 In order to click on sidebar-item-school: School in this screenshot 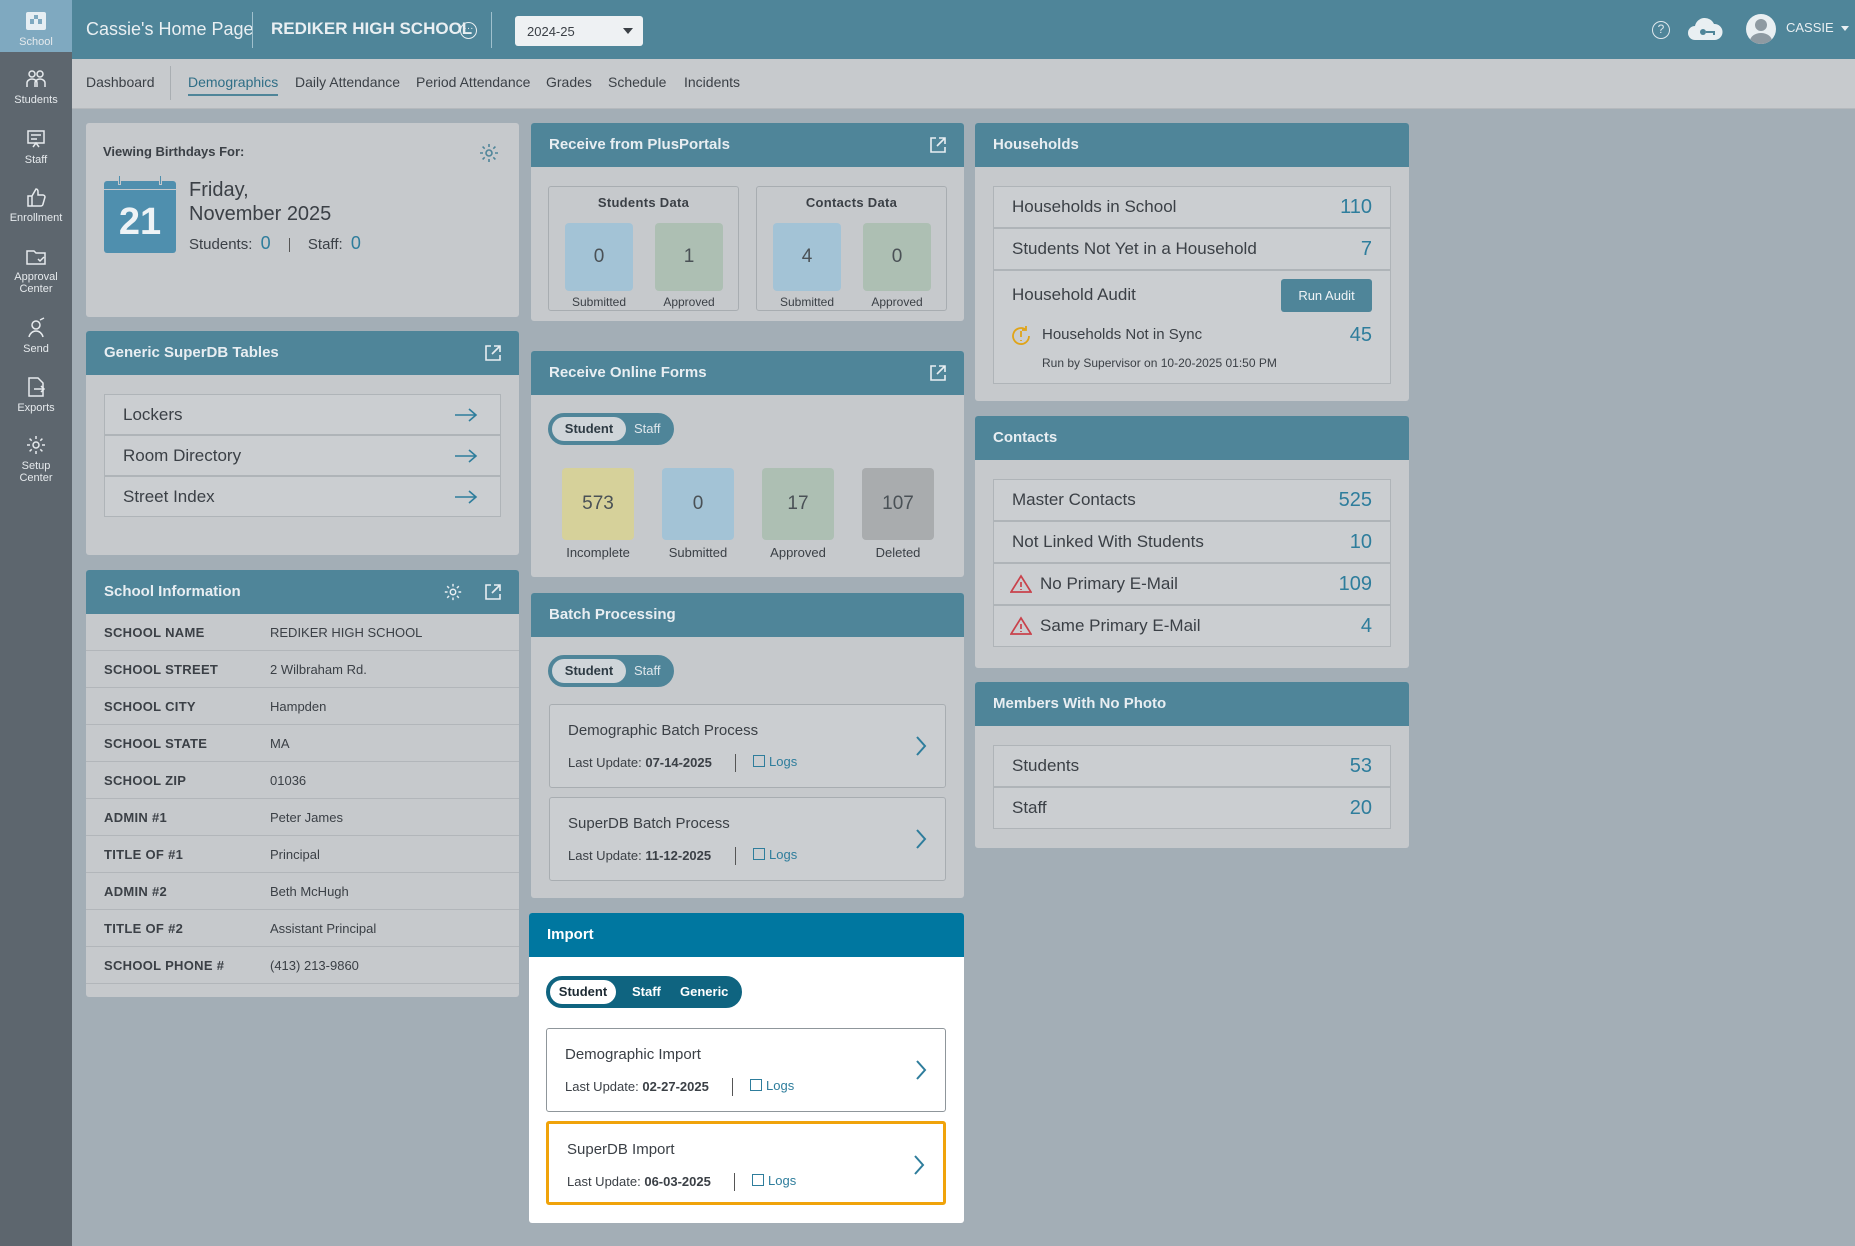, I will do `click(36, 26)`.